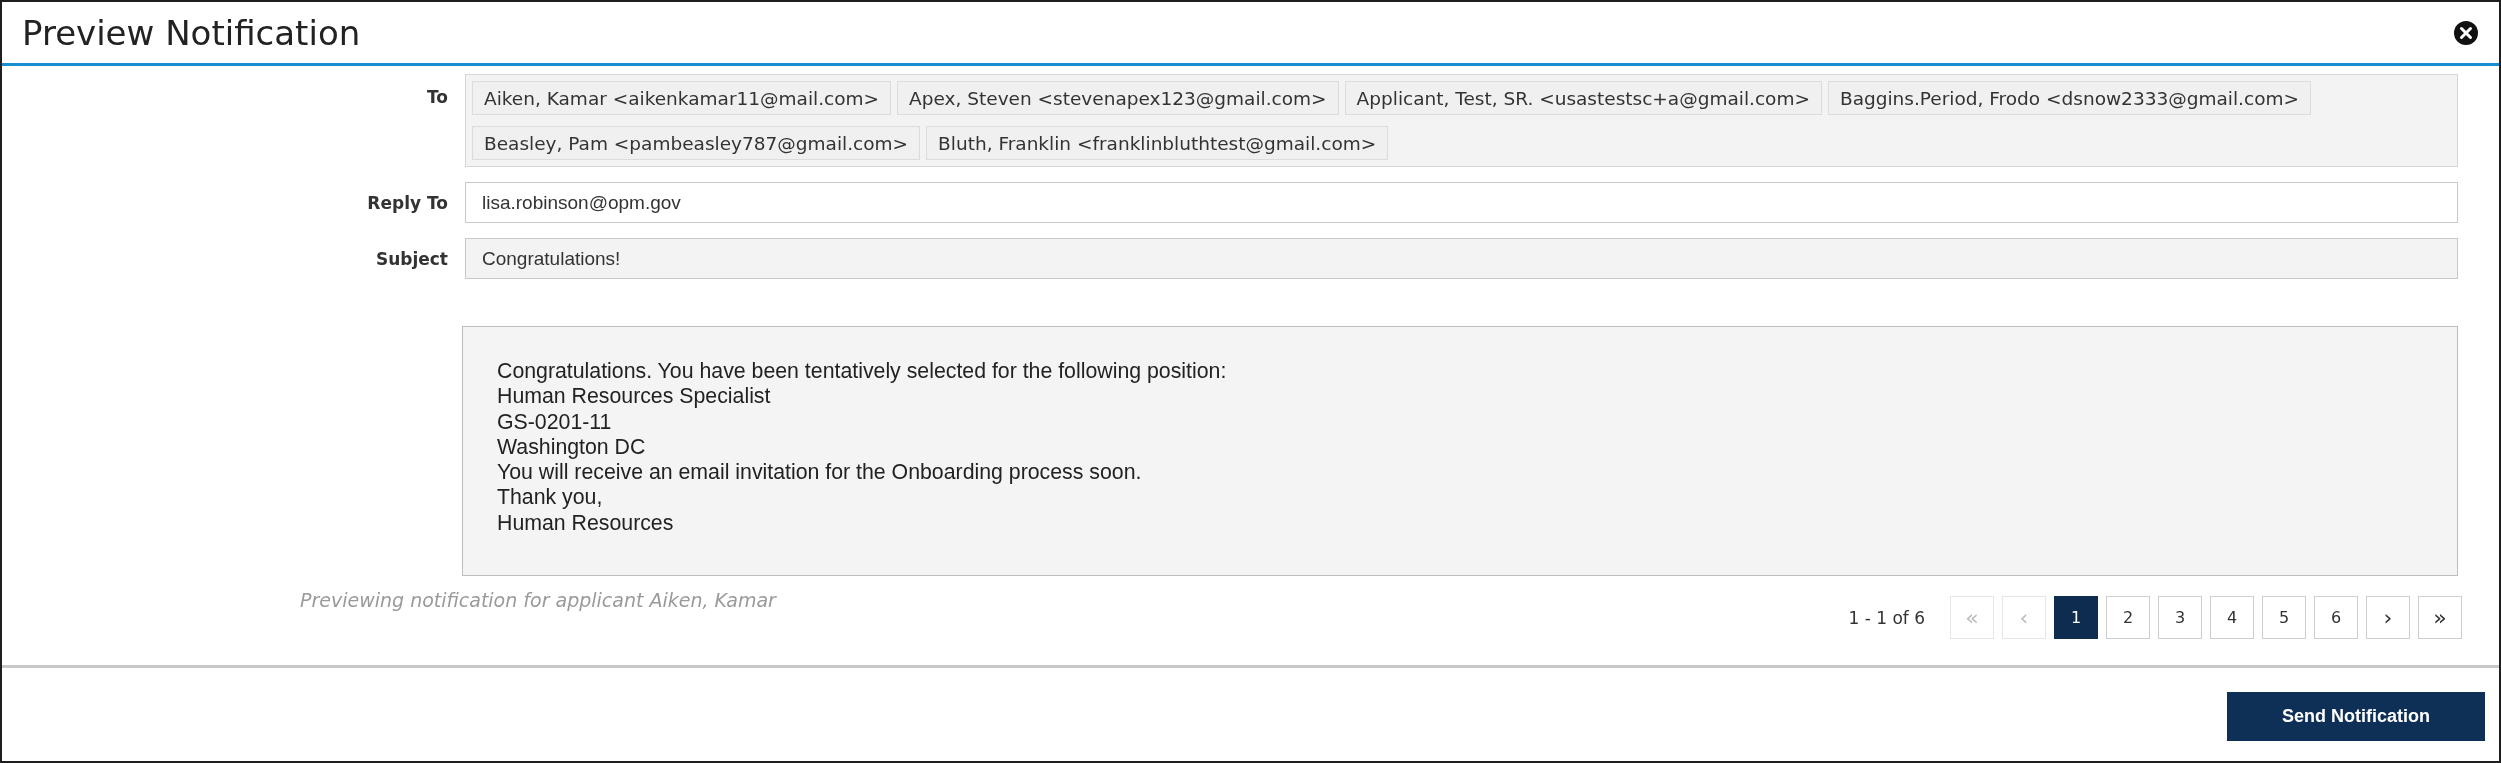 The width and height of the screenshot is (2501, 763). I want to click on recipient-chip: Aiken, Kamar <aikenkamar11@mail.com>, so click(682, 98).